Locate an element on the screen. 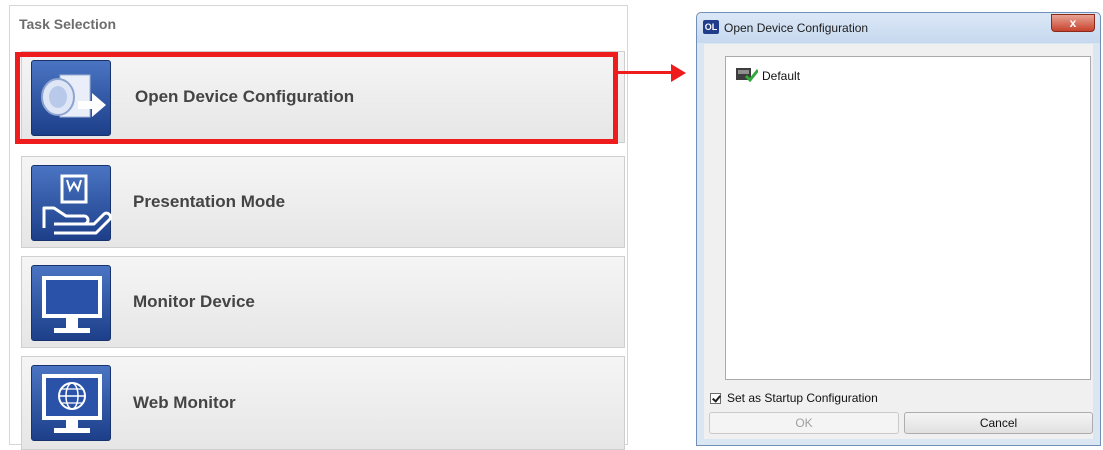 Image resolution: width=1103 pixels, height=450 pixels. startup-checkbox-row: Set as Startup Configuration is located at coordinates (794, 398).